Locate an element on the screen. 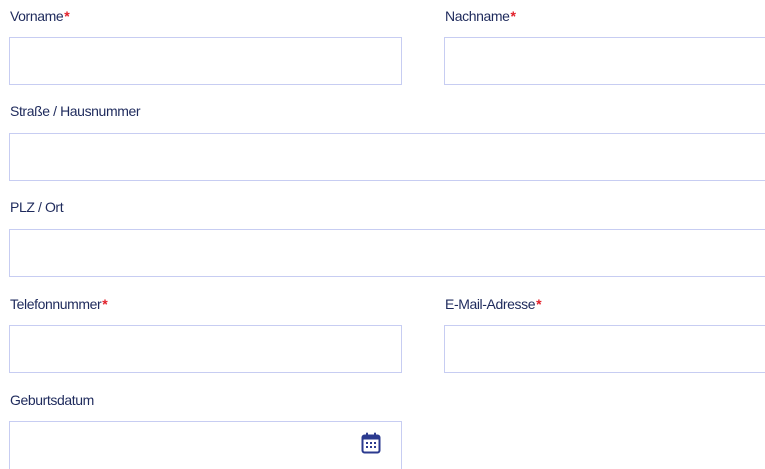  nachname-label: Nachname* is located at coordinates (480, 16).